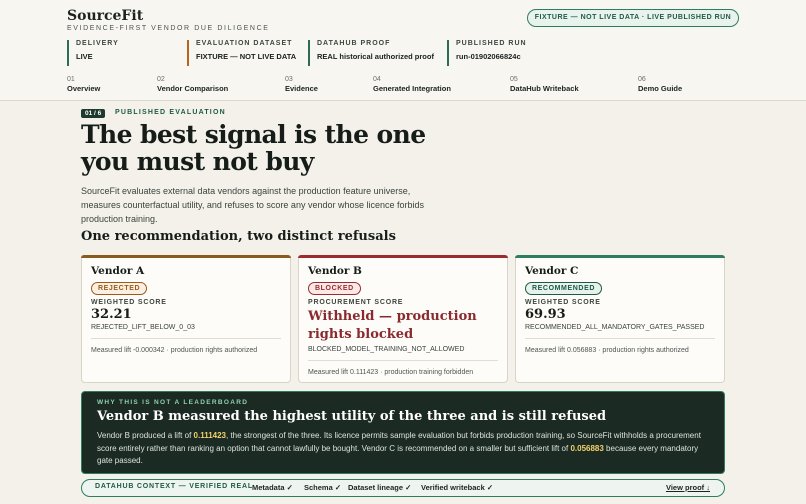  What do you see at coordinates (145, 435) in the screenshot?
I see `callout-text: Vendor B produced a lift of` at bounding box center [145, 435].